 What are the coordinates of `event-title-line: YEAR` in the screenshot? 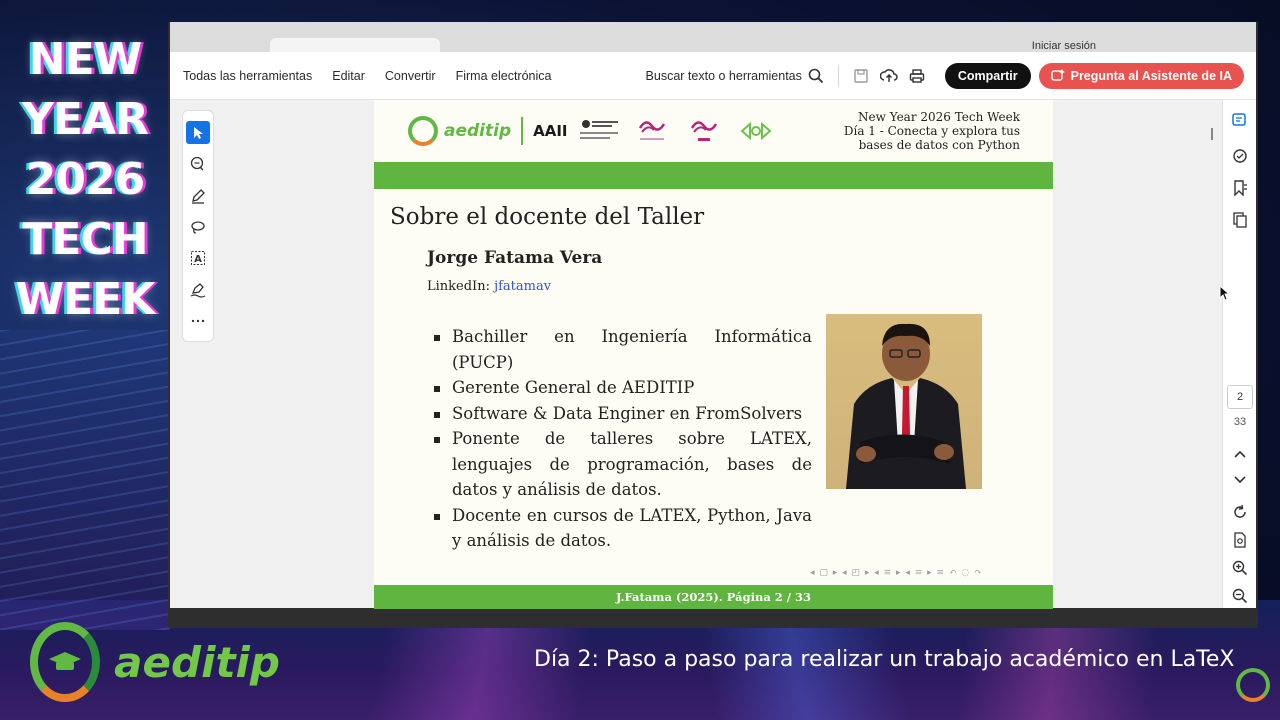 It's located at (85, 119).